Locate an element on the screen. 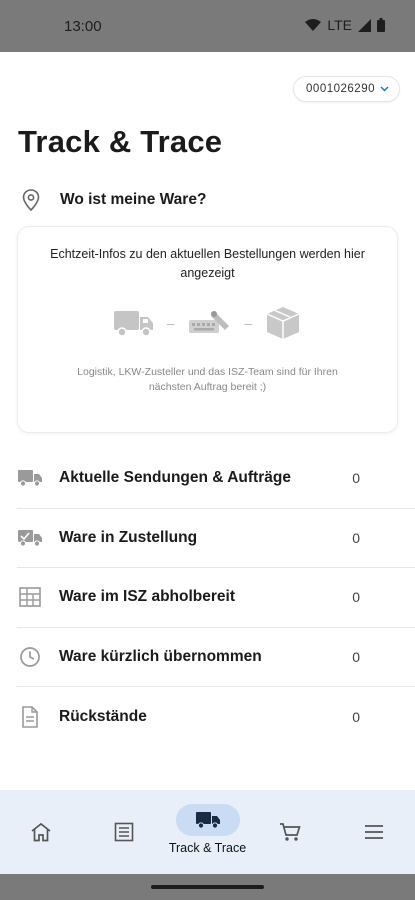  battery-icon is located at coordinates (381, 25).